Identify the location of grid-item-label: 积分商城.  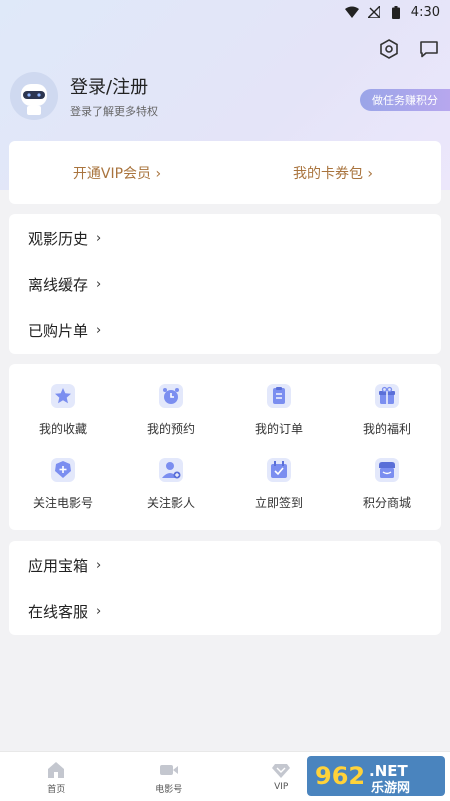
(386, 503).